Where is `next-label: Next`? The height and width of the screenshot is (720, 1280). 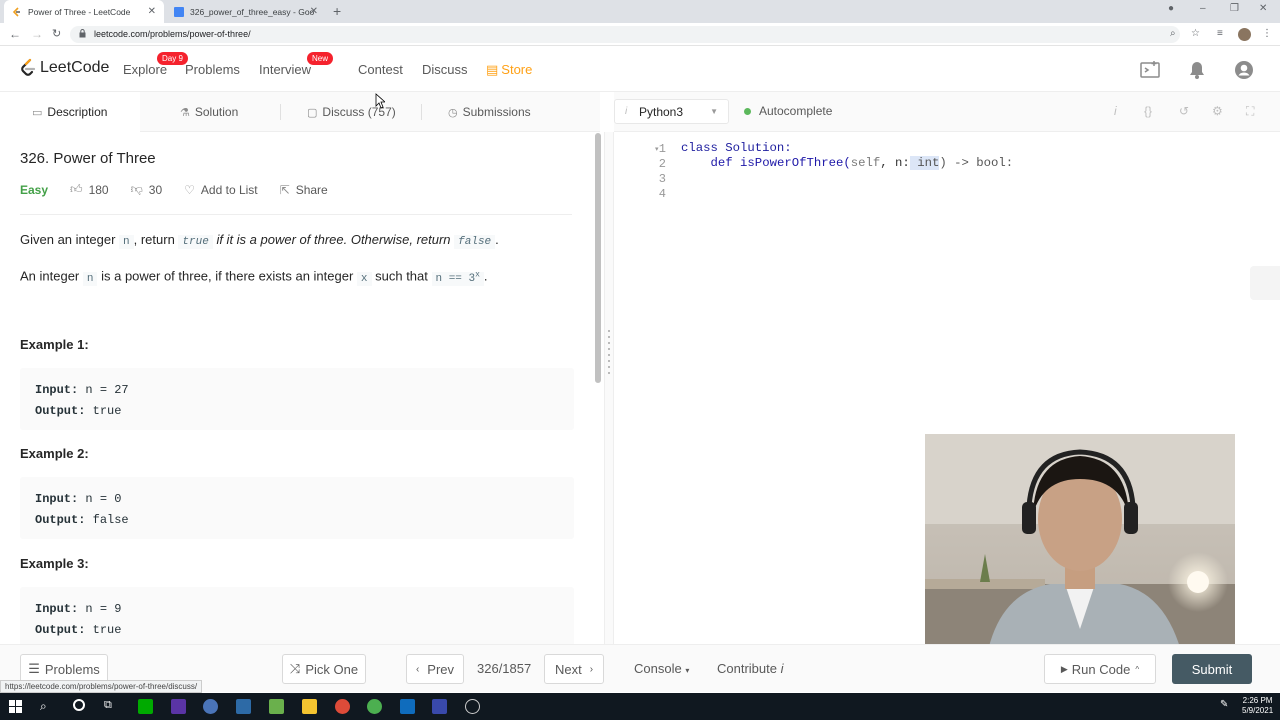 next-label: Next is located at coordinates (568, 669).